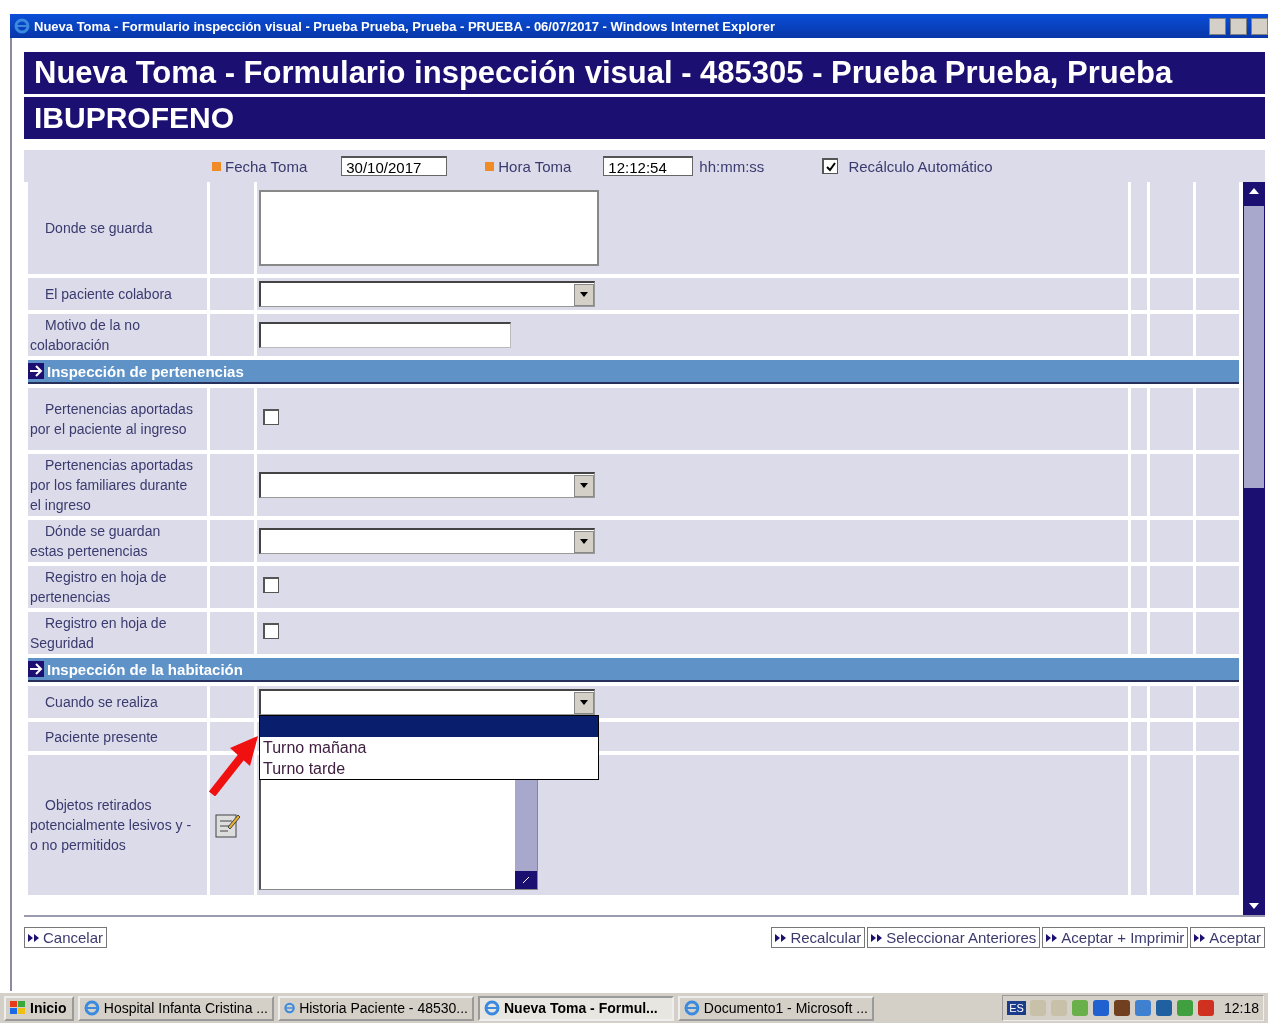  I want to click on time-label: Hora Toma, so click(528, 166).